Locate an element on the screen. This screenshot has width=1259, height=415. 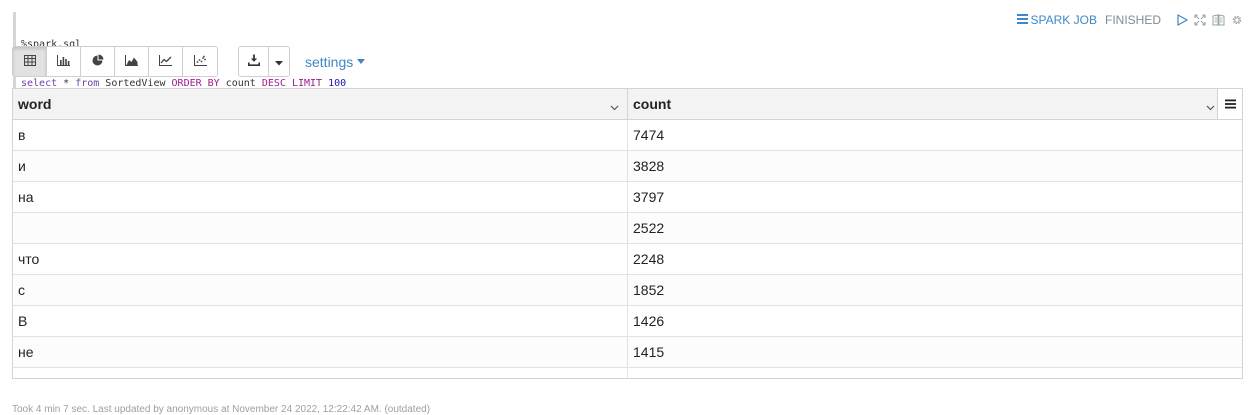
settings-gear-icon is located at coordinates (1237, 20).